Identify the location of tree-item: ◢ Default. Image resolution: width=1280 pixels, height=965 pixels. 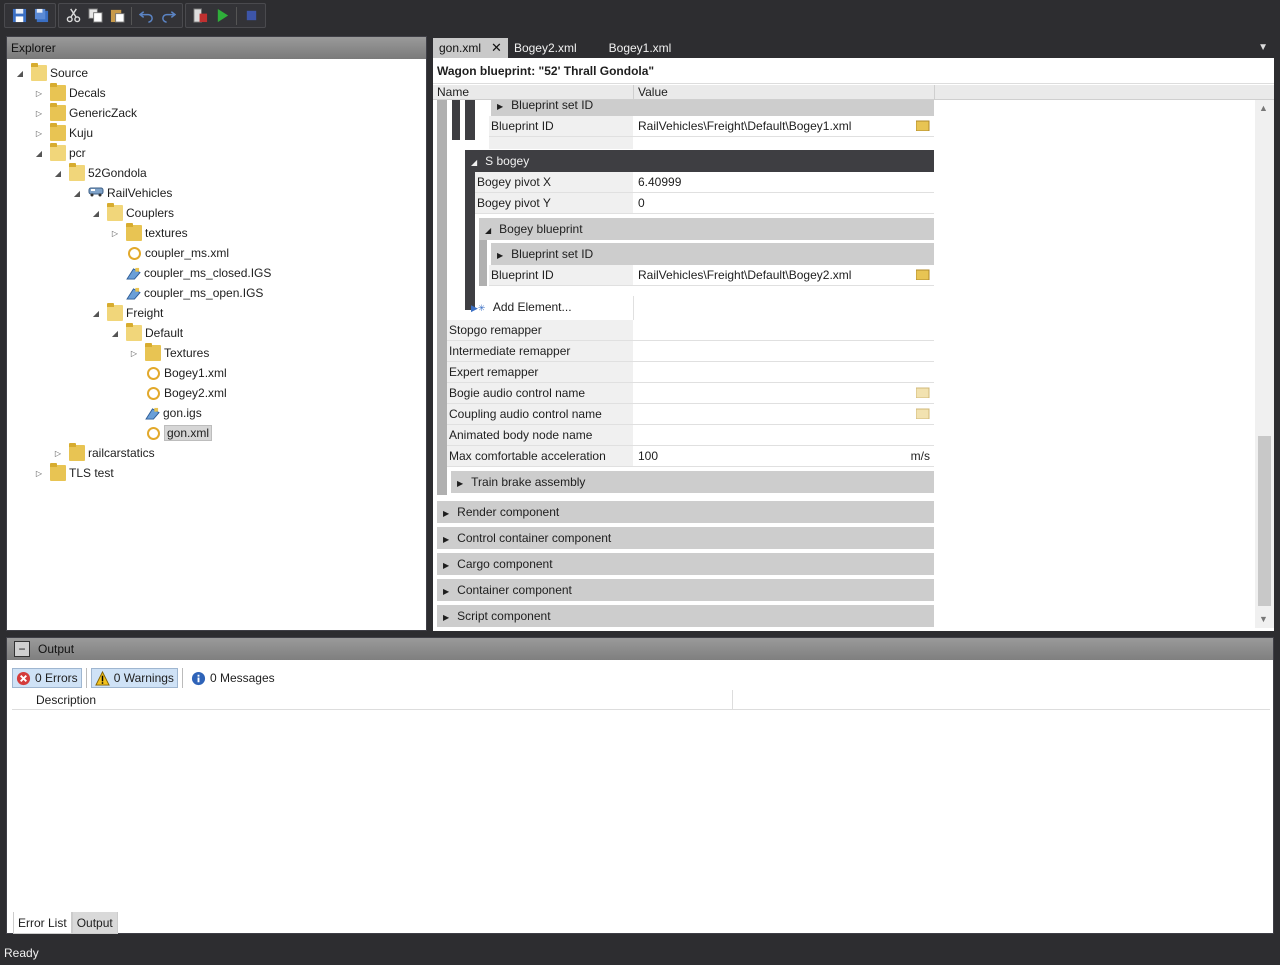
(146, 333).